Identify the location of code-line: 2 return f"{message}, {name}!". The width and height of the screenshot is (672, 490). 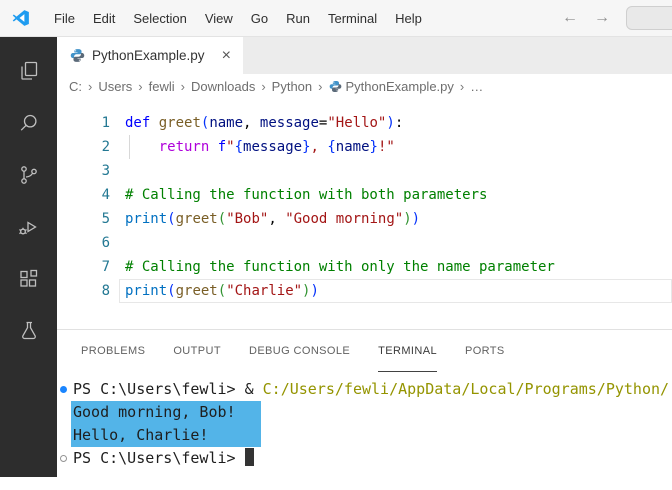
(364, 147).